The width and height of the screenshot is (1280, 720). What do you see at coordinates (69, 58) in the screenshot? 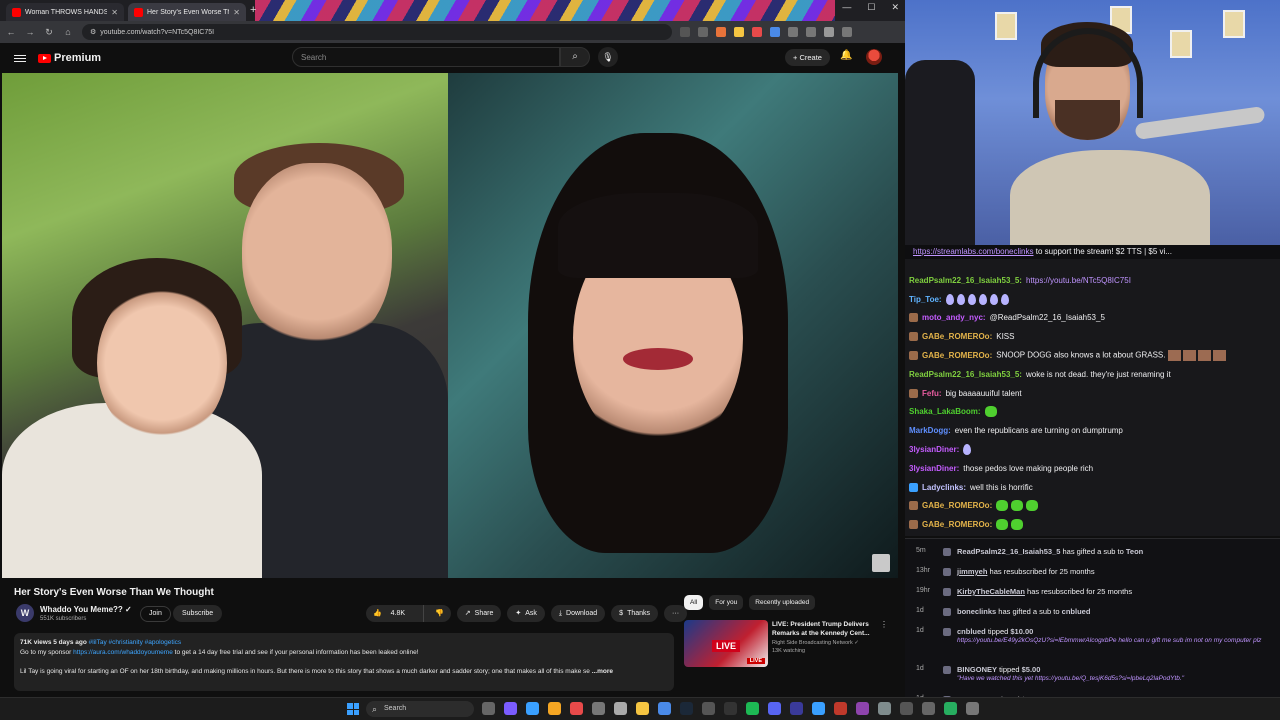
I see `youtube-premium-logo: Premium` at bounding box center [69, 58].